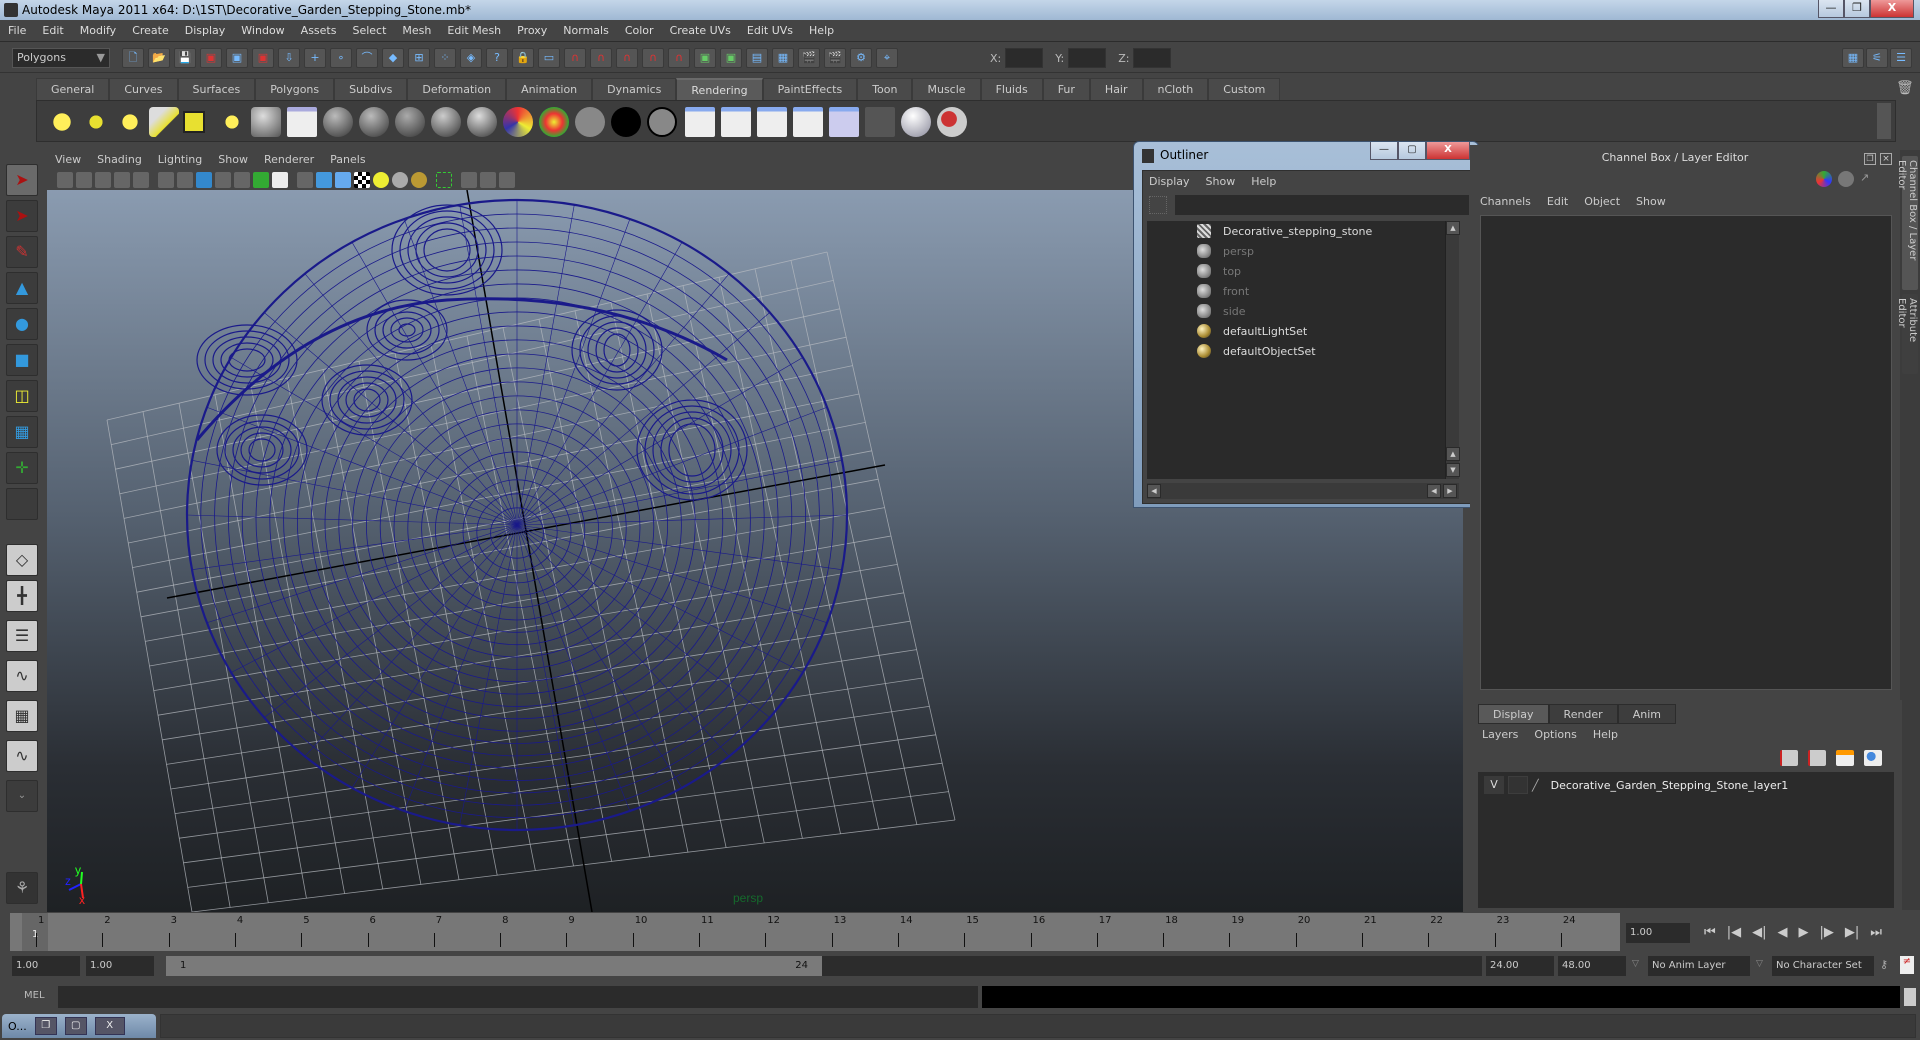  I want to click on film-gate-icon, so click(185, 180).